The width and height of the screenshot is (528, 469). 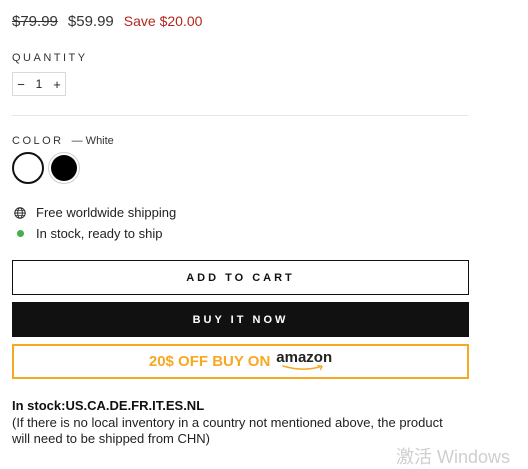 I want to click on shipping-info: Free worldwide shipping, so click(x=95, y=212).